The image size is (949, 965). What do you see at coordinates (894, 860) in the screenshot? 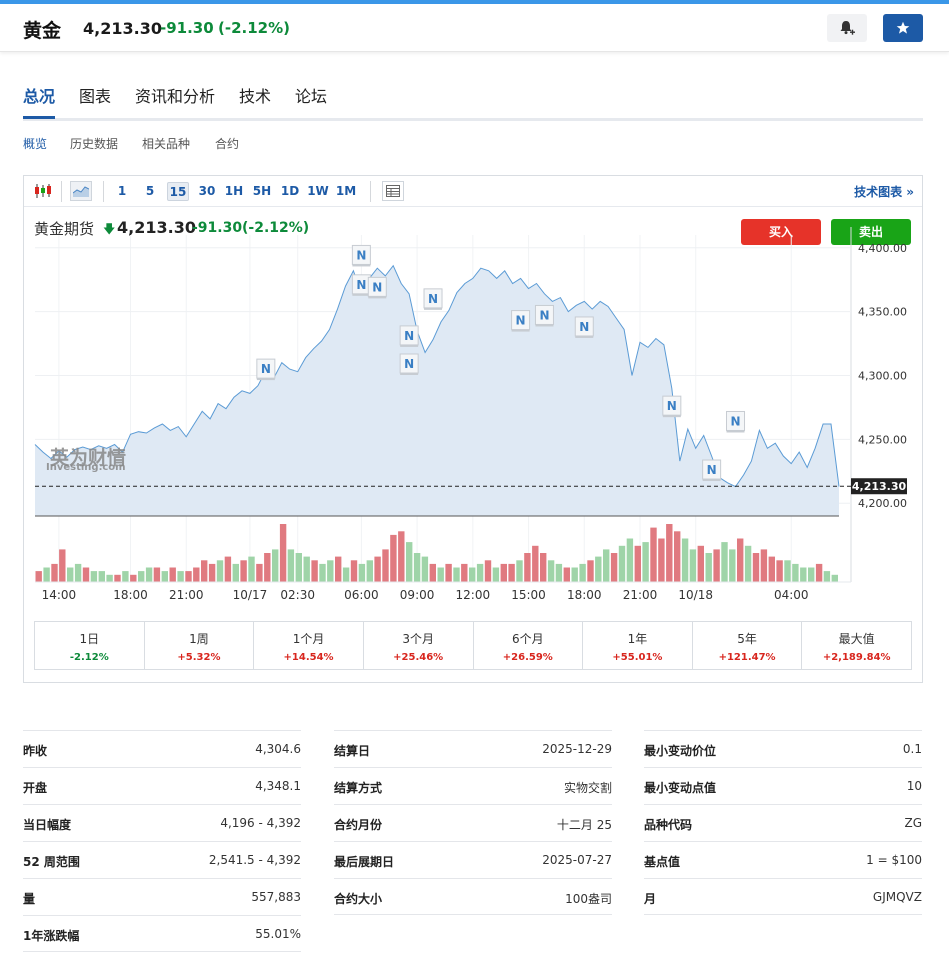
I see `stat-value: 1 = $100` at bounding box center [894, 860].